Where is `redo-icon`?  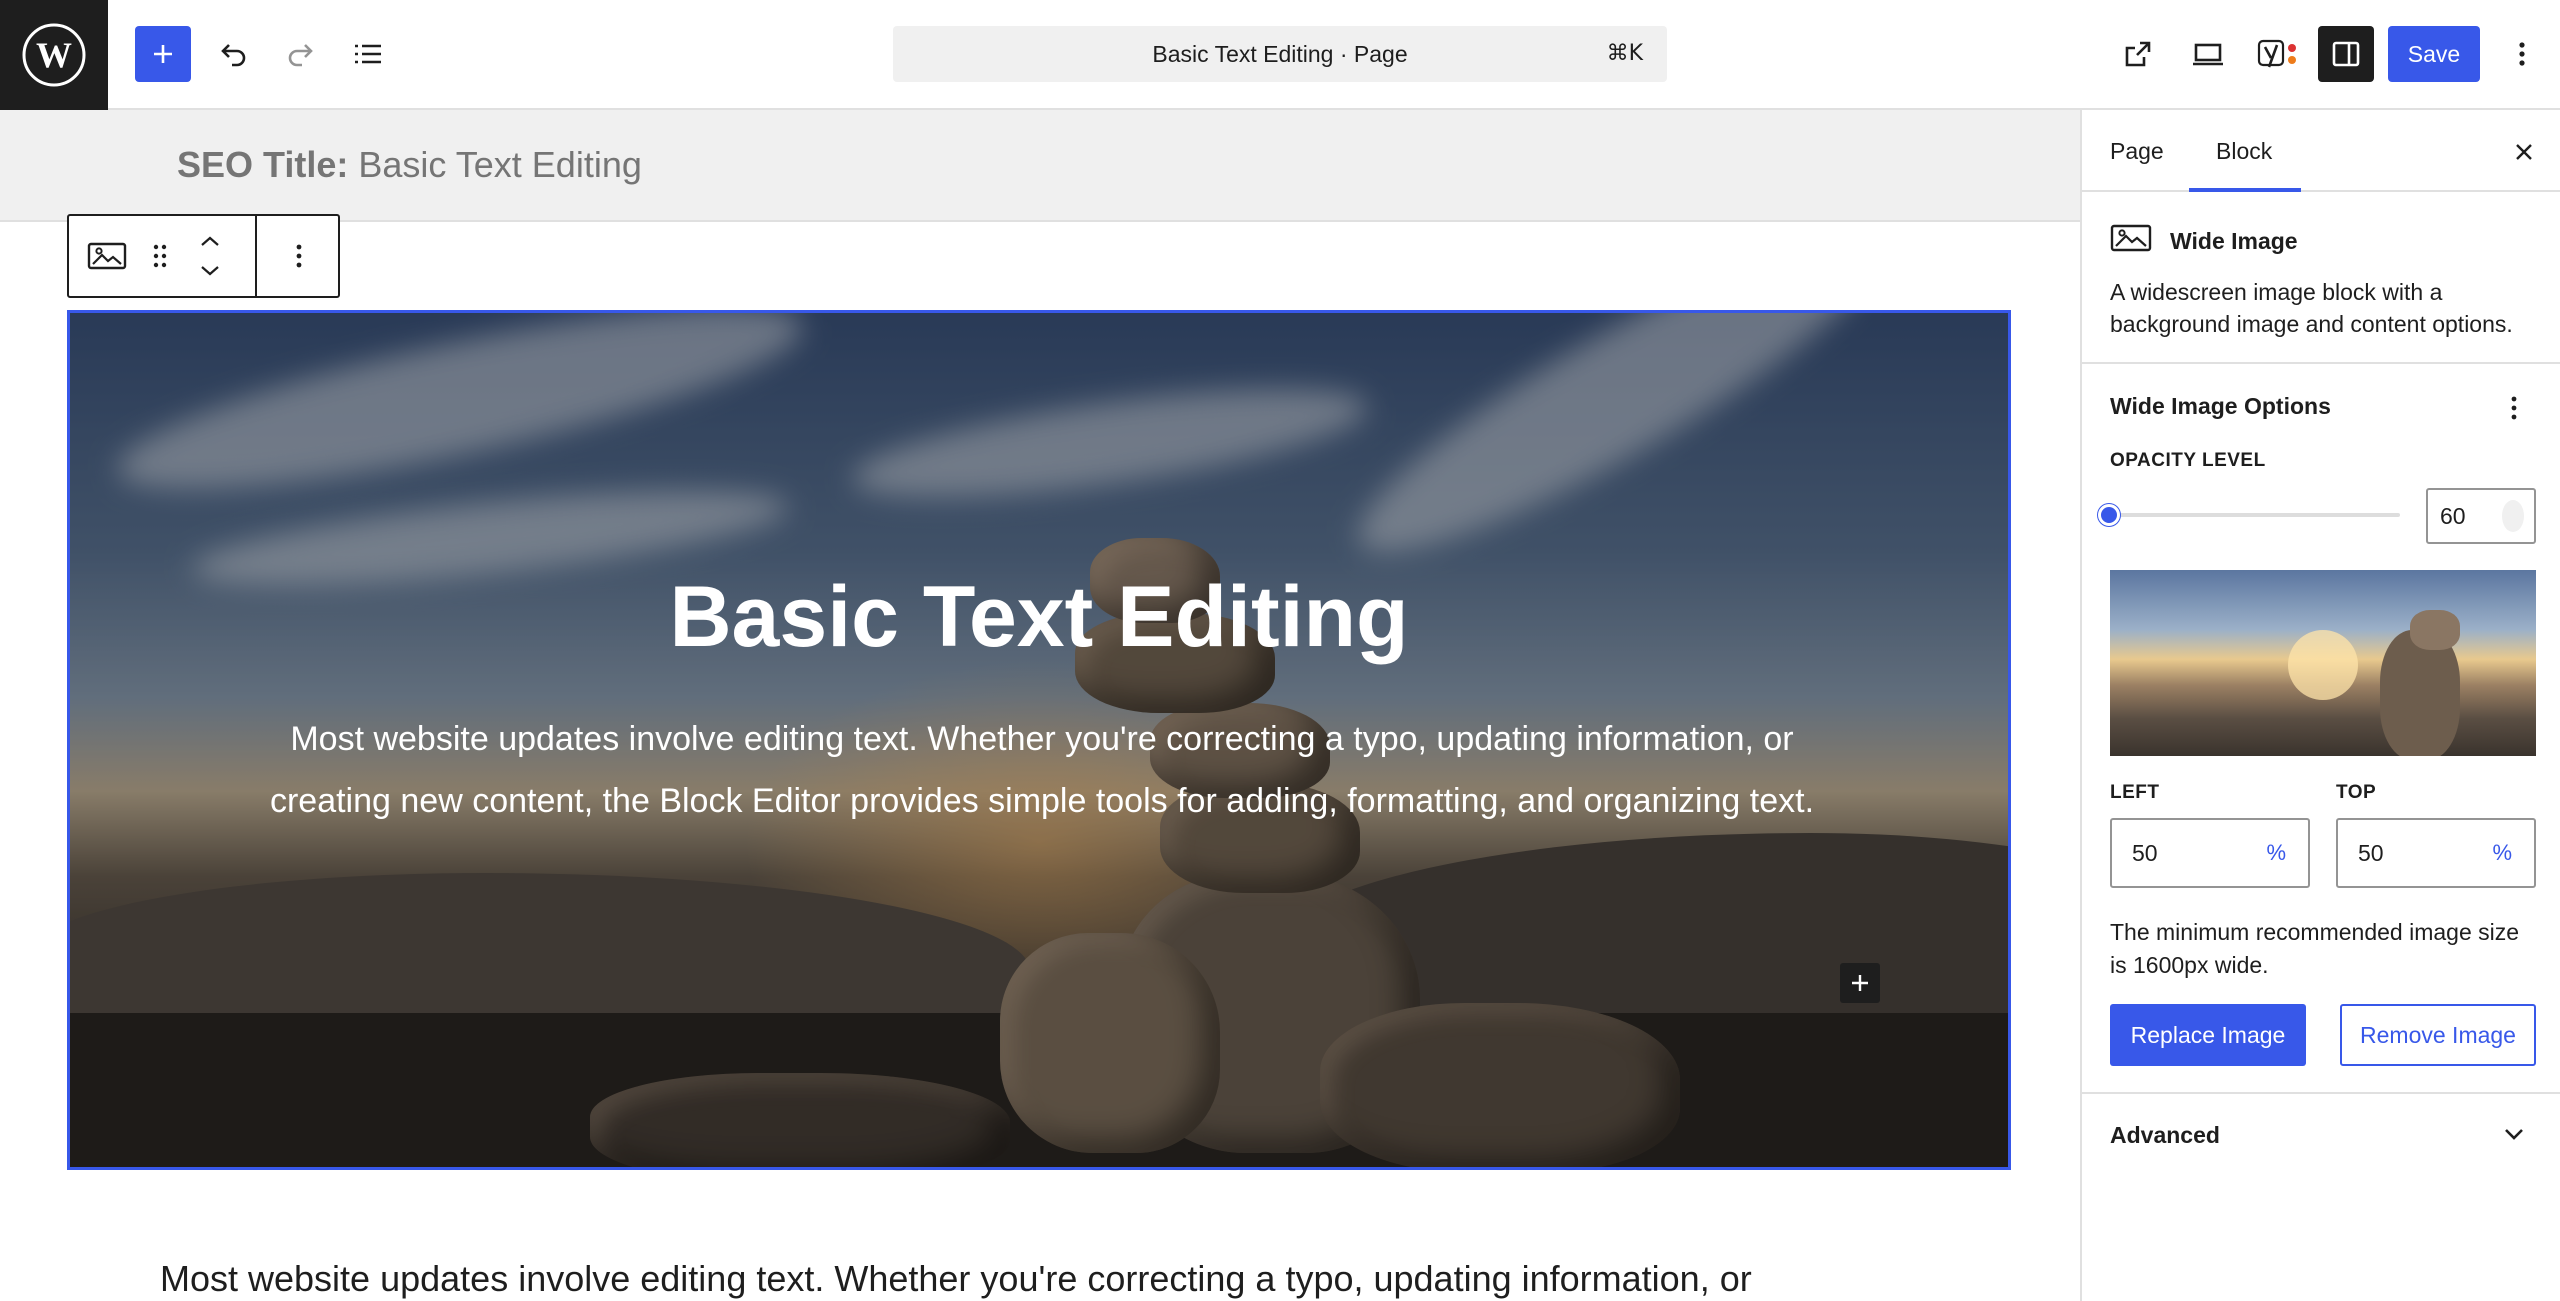
redo-icon is located at coordinates (300, 55).